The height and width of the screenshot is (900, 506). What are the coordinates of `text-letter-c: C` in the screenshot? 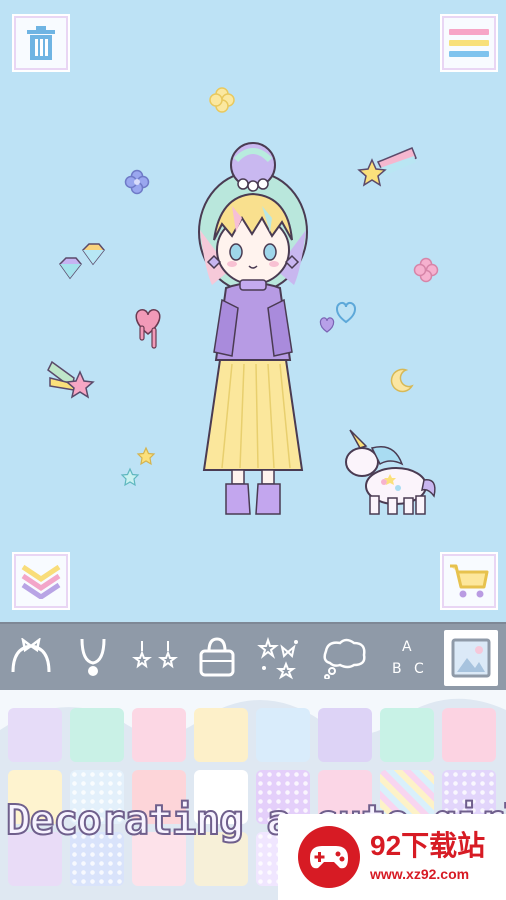 It's located at (419, 669).